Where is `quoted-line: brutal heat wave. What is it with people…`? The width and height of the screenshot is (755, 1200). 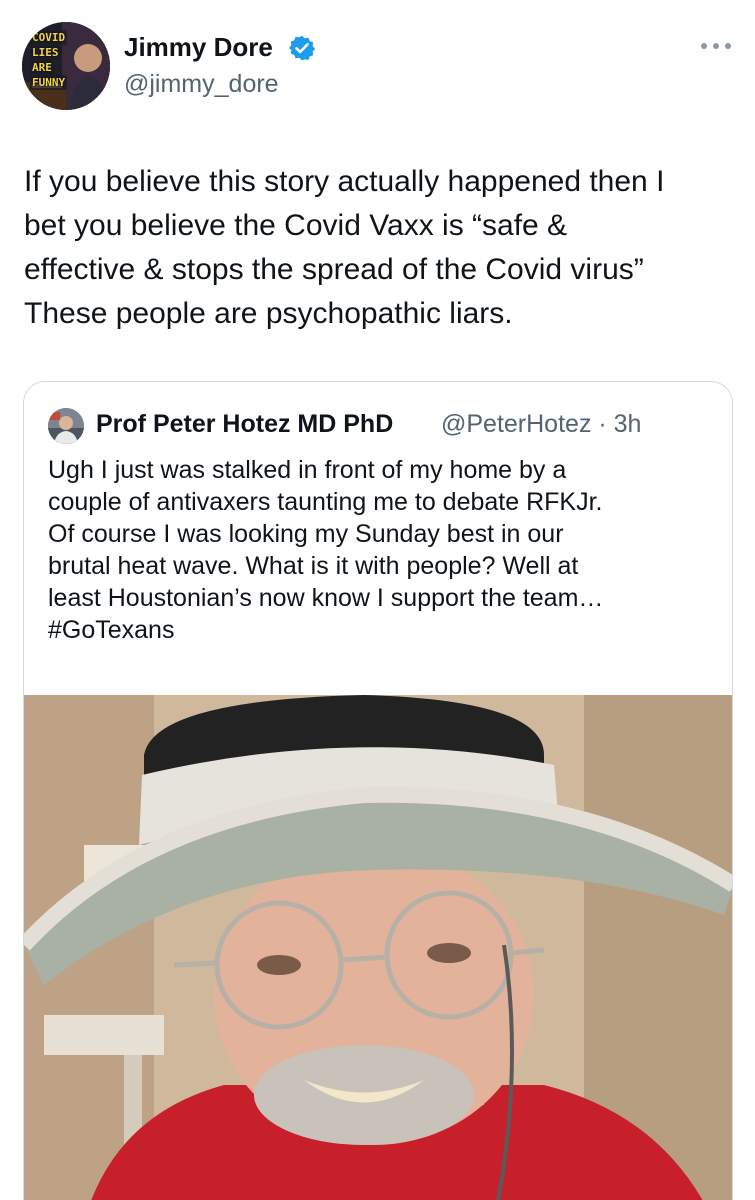
quoted-line: brutal heat wave. What is it with people… is located at coordinates (313, 566).